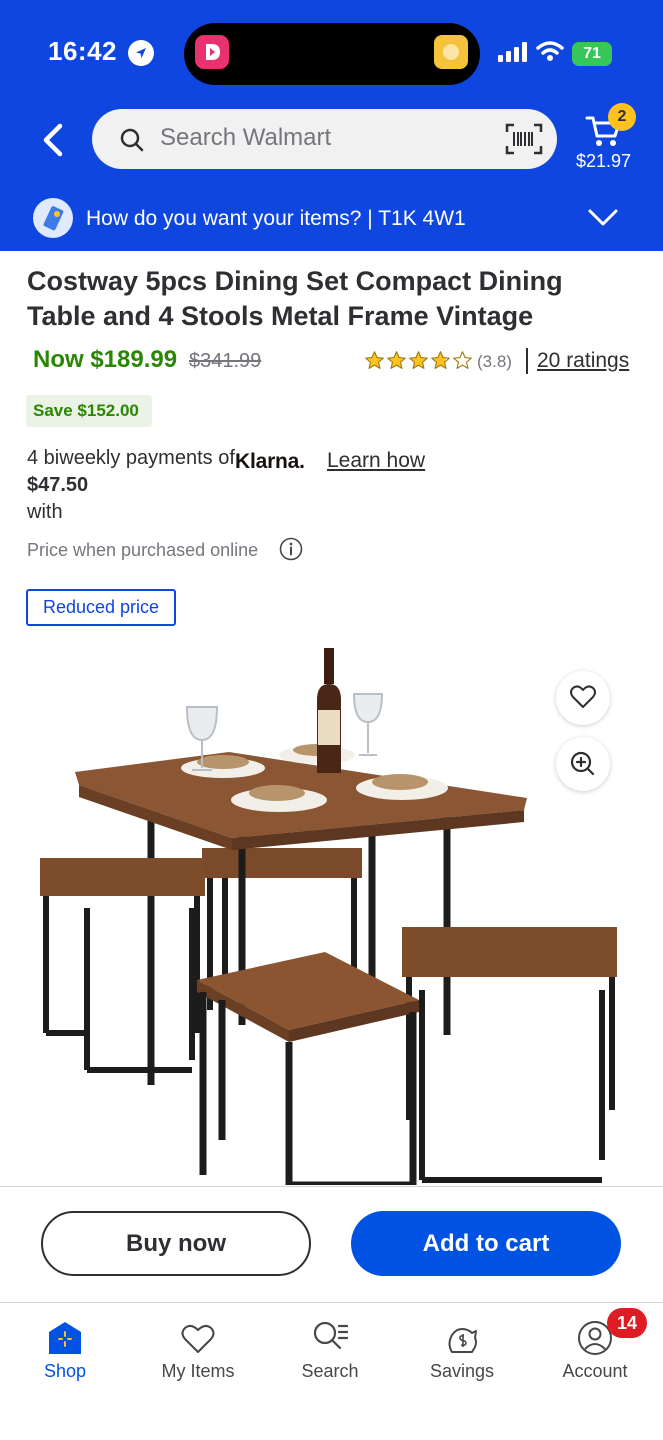 This screenshot has width=663, height=1440. I want to click on nav-my-items: My Items, so click(198, 1354).